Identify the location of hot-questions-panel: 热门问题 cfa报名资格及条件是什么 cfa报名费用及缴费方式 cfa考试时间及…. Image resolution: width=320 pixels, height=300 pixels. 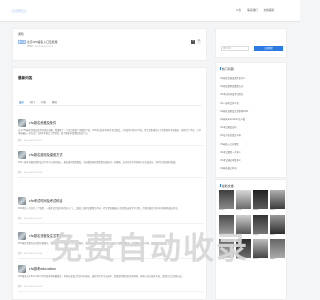
(251, 120).